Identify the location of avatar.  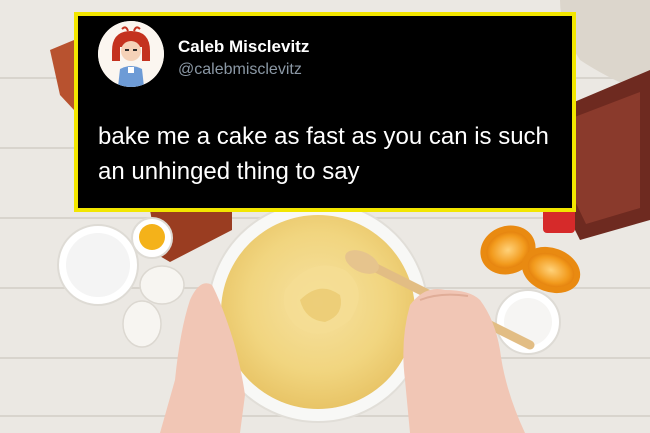
(131, 54).